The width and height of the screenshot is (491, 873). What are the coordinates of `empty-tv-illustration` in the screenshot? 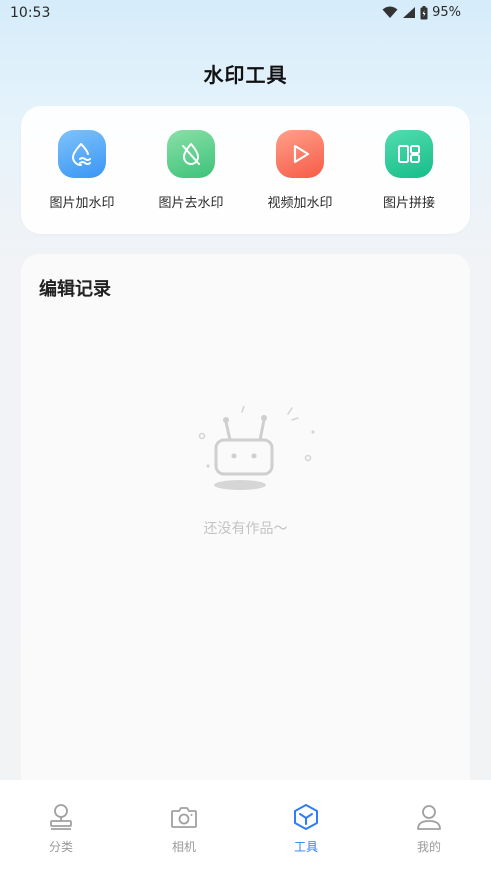 It's located at (256, 448).